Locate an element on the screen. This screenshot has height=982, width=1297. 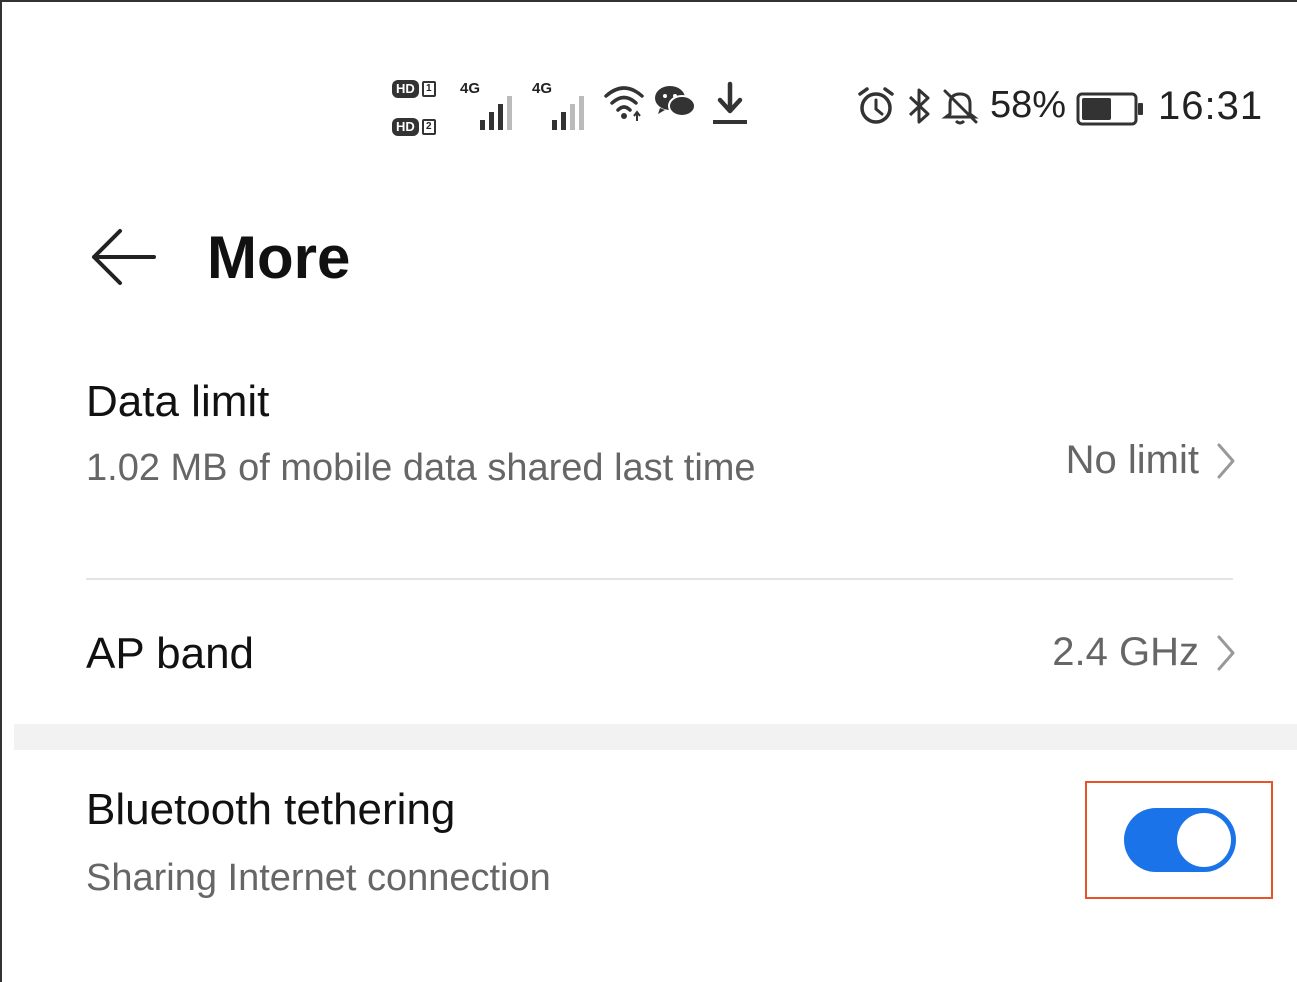
bluetooth-icon is located at coordinates (919, 106).